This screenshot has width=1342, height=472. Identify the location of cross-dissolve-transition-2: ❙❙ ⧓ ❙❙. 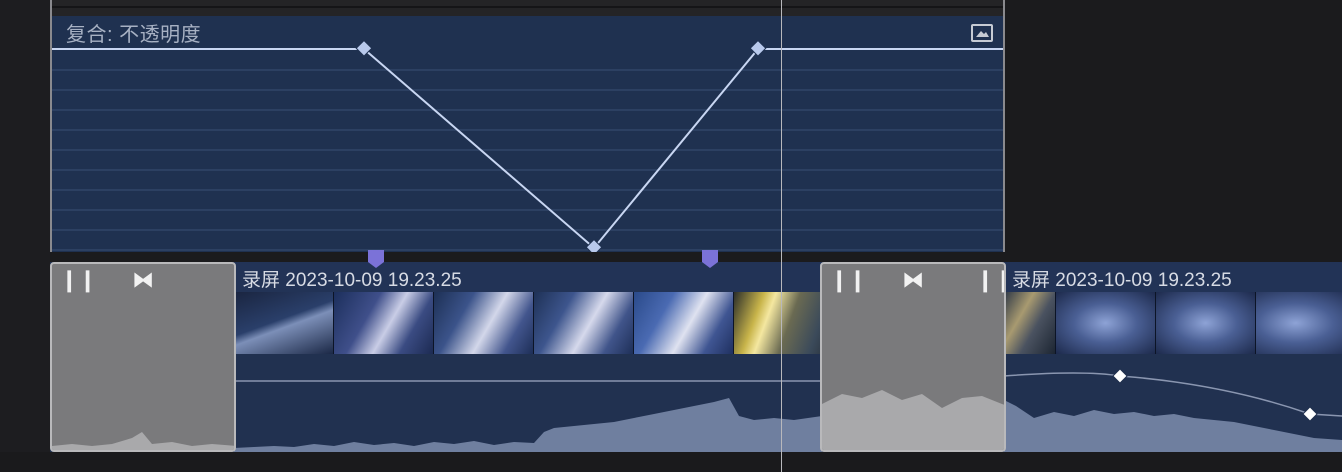
(913, 357).